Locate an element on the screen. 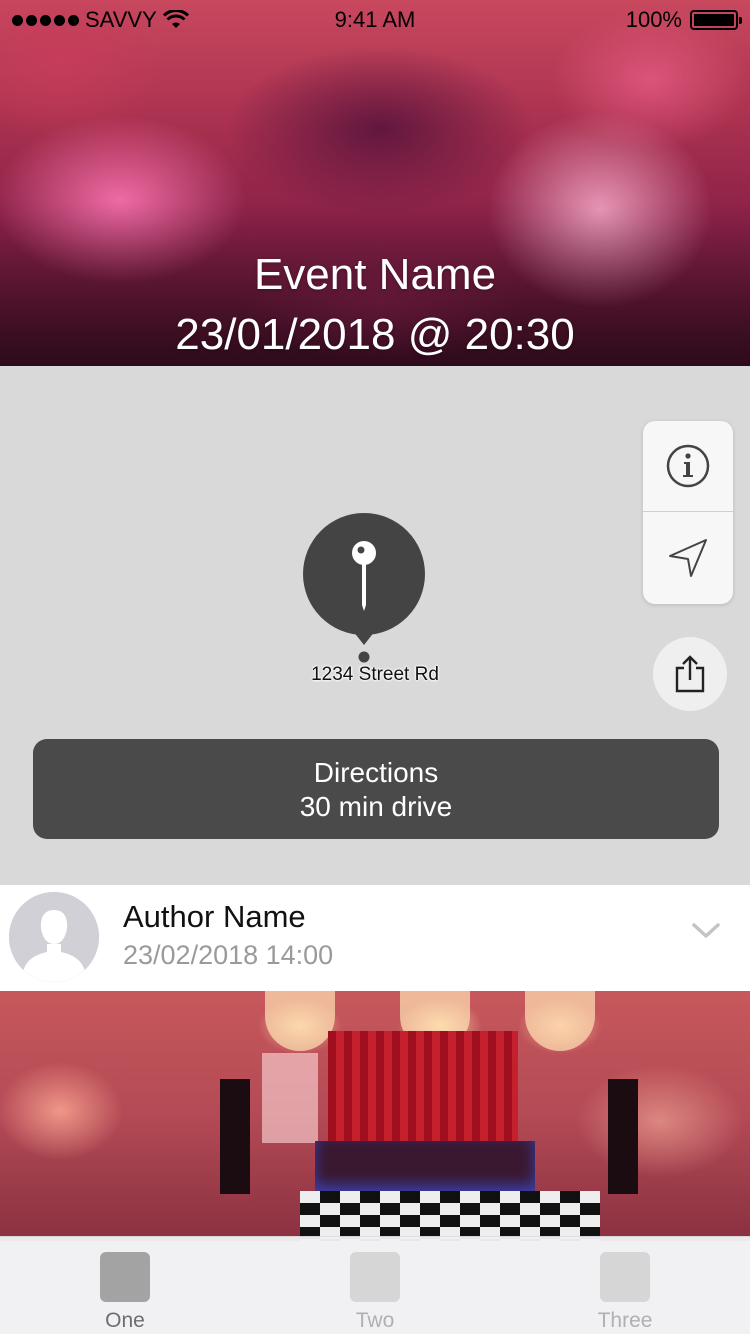 This screenshot has height=1334, width=750. event-datetime: 23/01/2018 @ 20:30 is located at coordinates (375, 334).